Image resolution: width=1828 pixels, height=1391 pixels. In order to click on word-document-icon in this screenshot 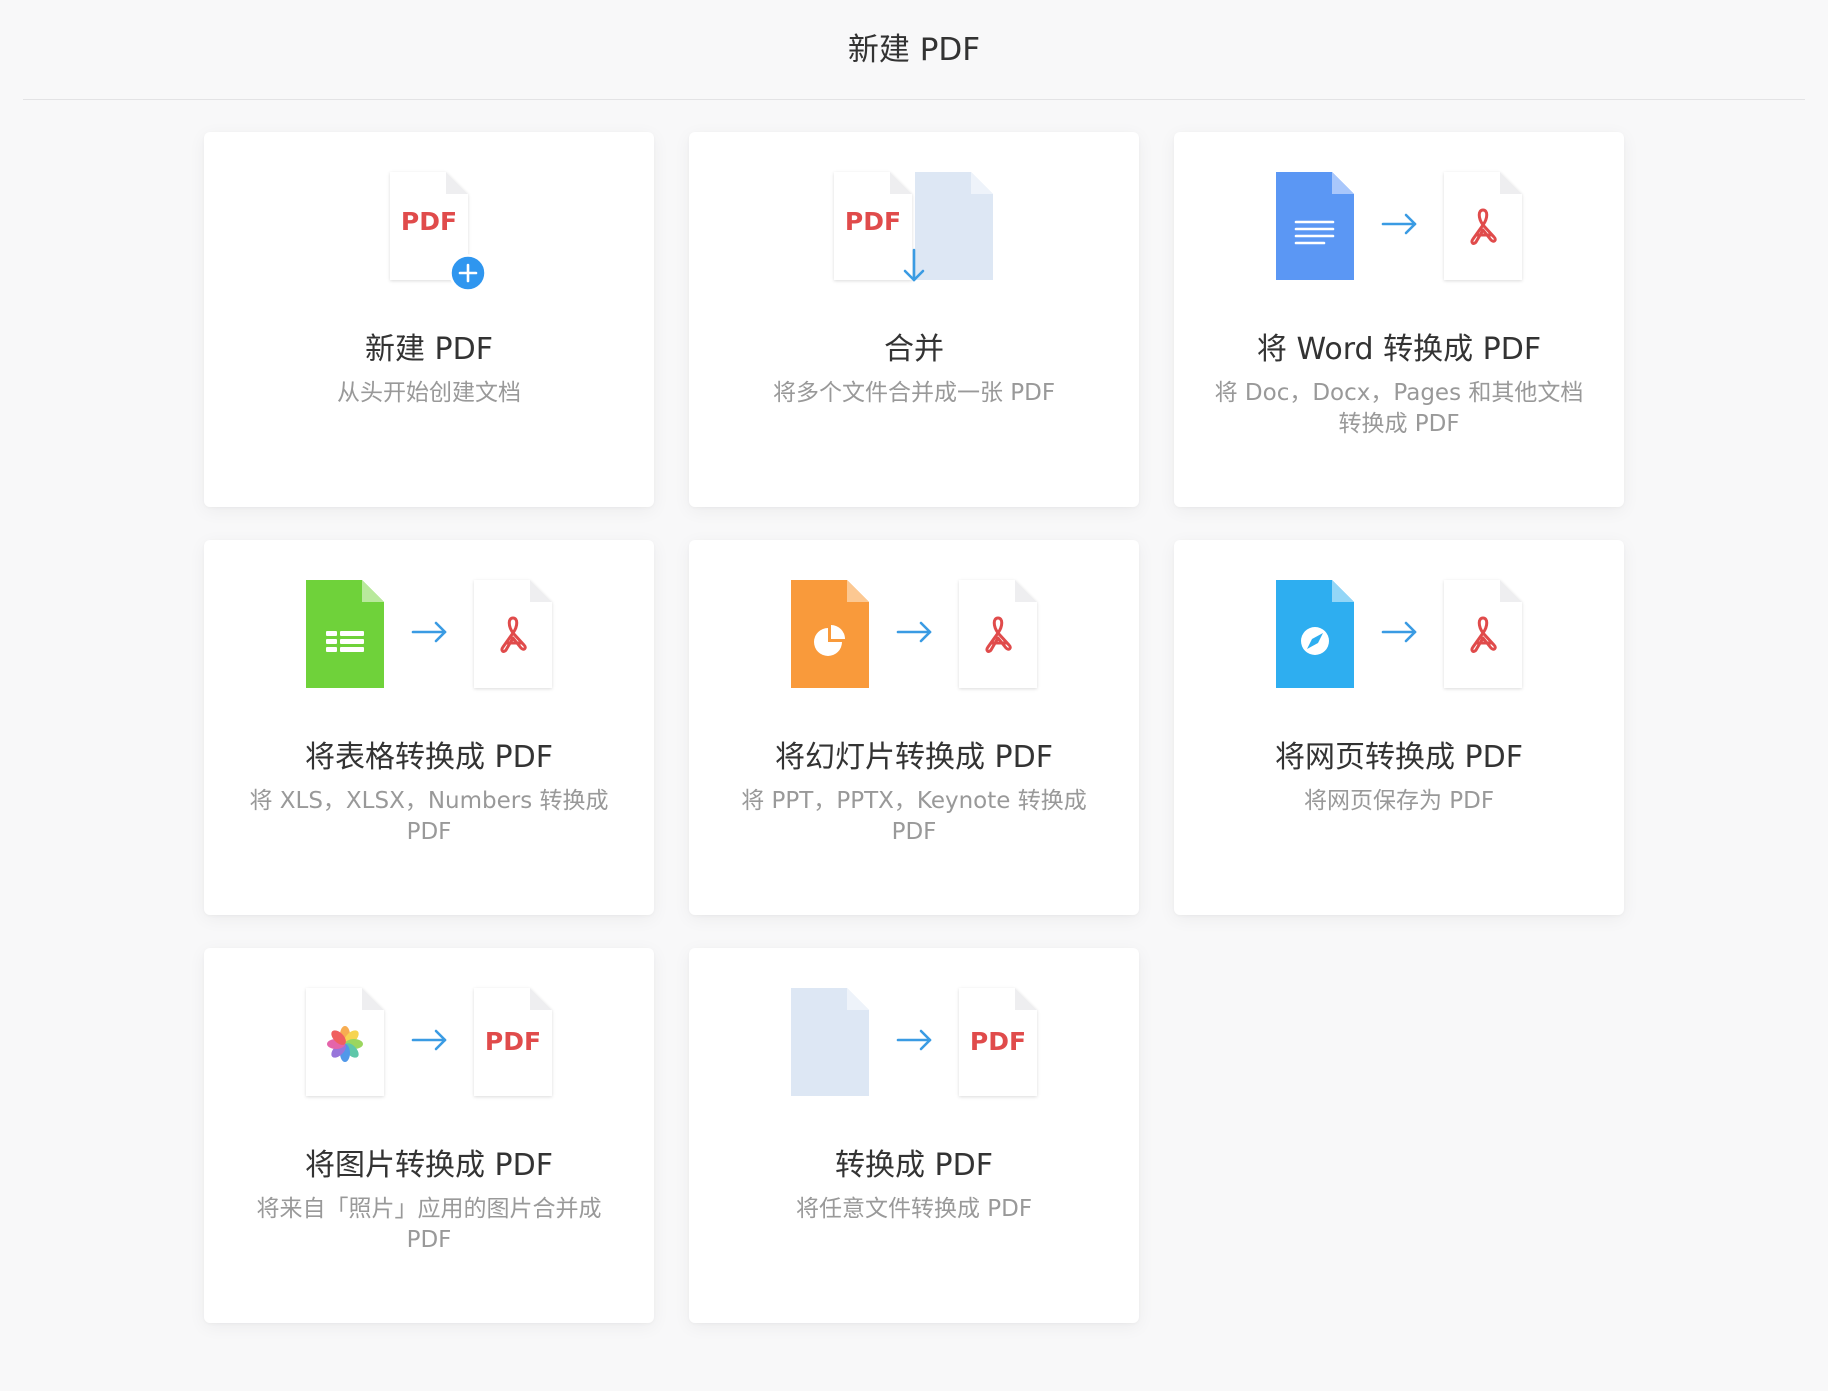, I will do `click(1315, 226)`.